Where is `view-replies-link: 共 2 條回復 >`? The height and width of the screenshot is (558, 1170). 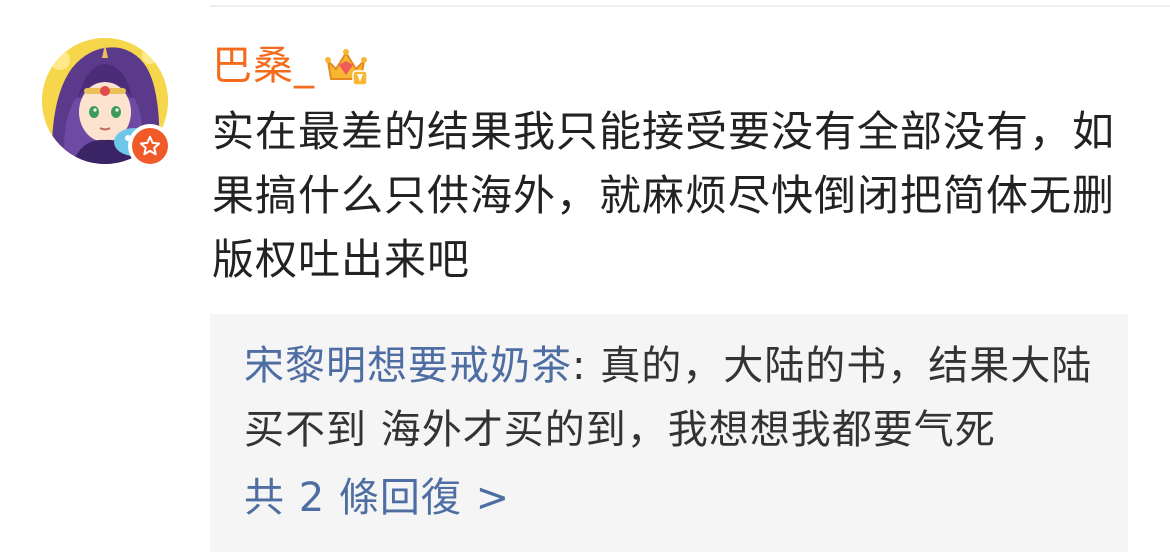 view-replies-link: 共 2 條回復 > is located at coordinates (377, 498).